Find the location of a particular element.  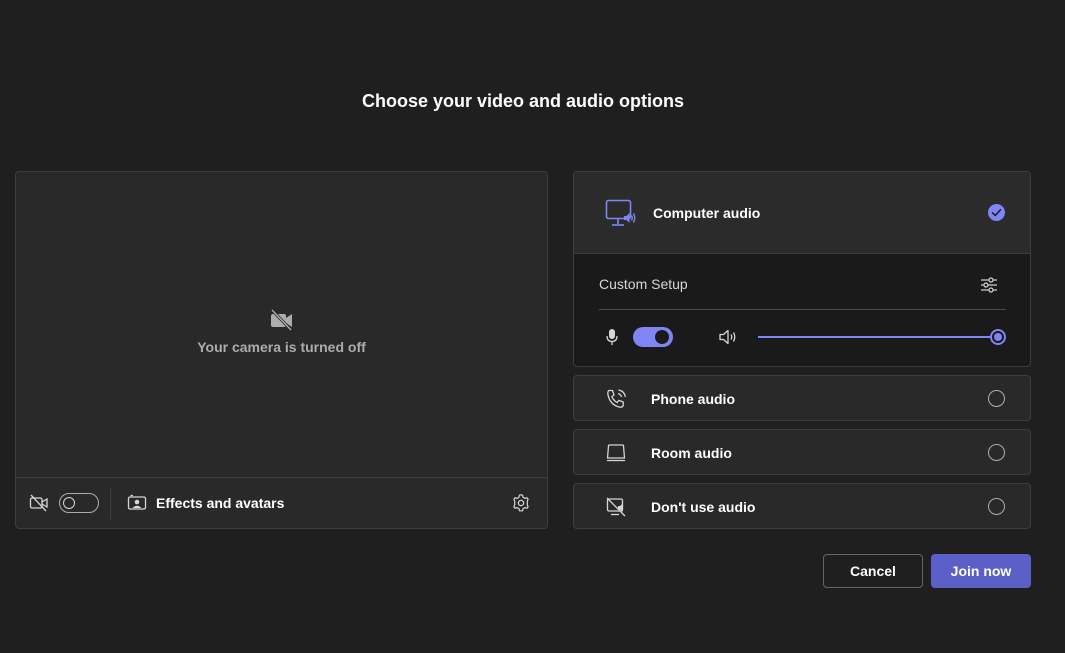

microphone-toggle is located at coordinates (653, 337).